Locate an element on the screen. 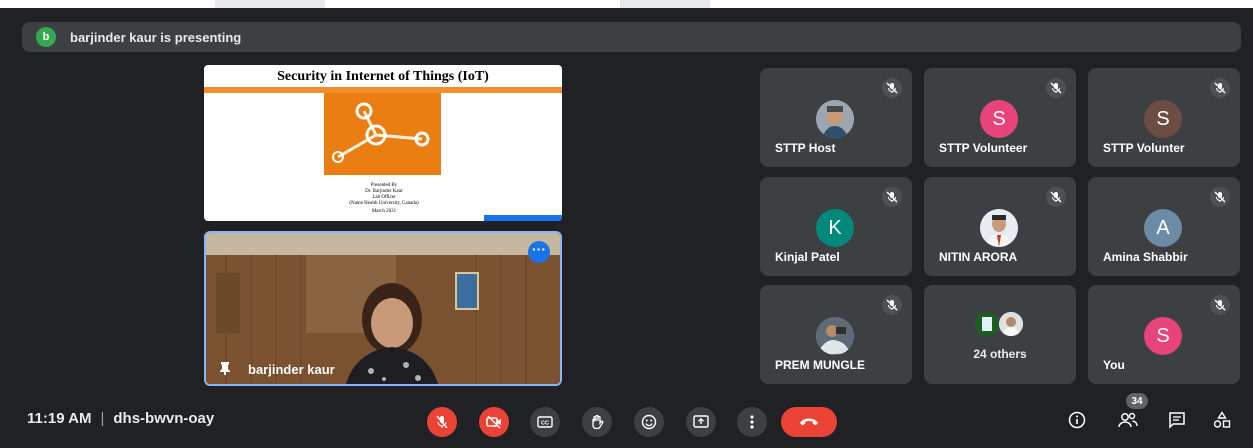 Image resolution: width=1253 pixels, height=448 pixels. hand-icon is located at coordinates (598, 422).